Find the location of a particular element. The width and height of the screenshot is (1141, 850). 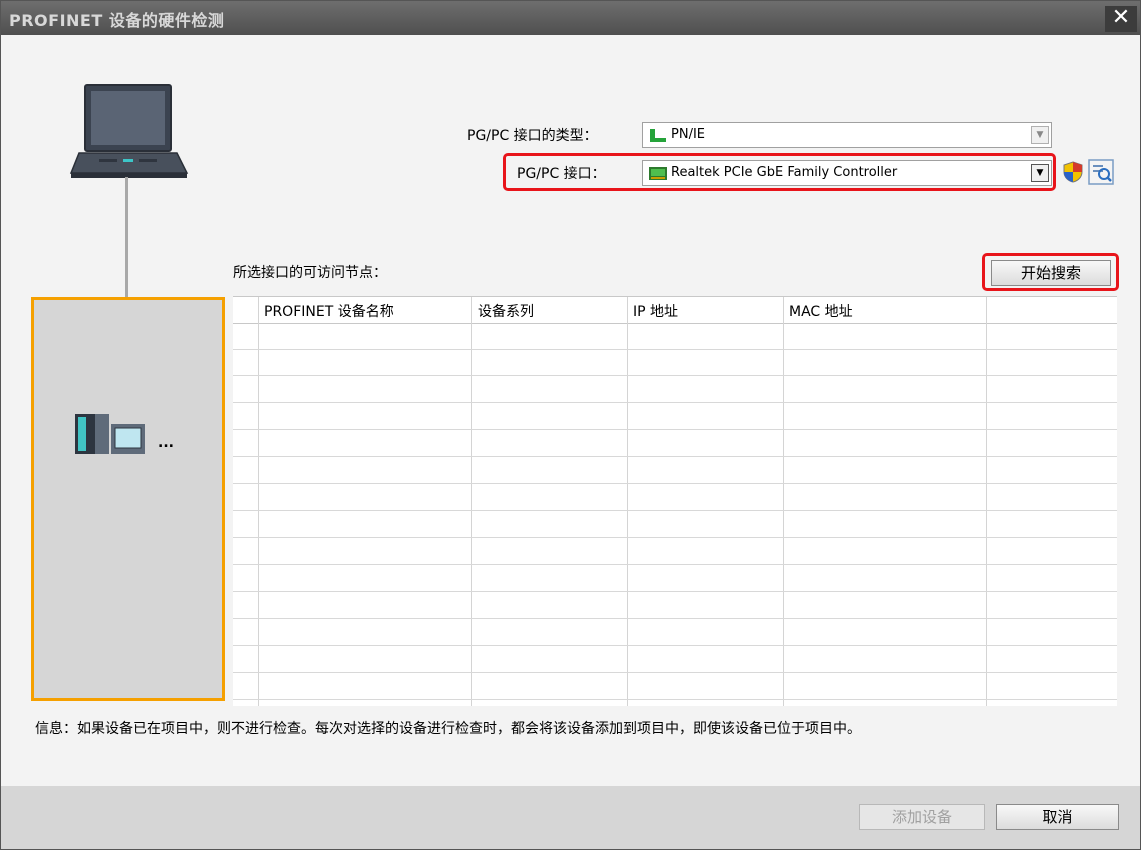

window-title: PROFINET 设备的硬件检测 is located at coordinates (117, 20).